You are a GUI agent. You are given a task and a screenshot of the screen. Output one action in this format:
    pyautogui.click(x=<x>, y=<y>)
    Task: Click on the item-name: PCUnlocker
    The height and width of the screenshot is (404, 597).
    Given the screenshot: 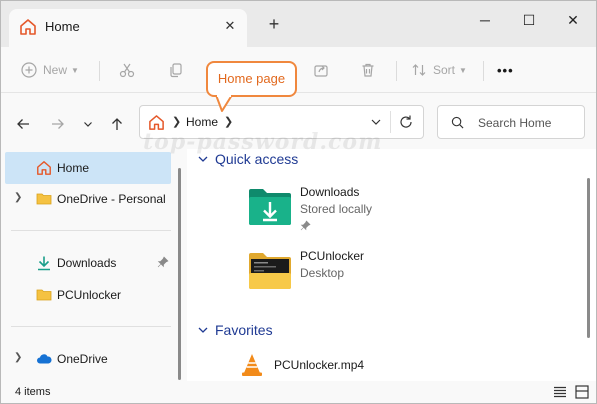 What is the action you would take?
    pyautogui.click(x=332, y=256)
    